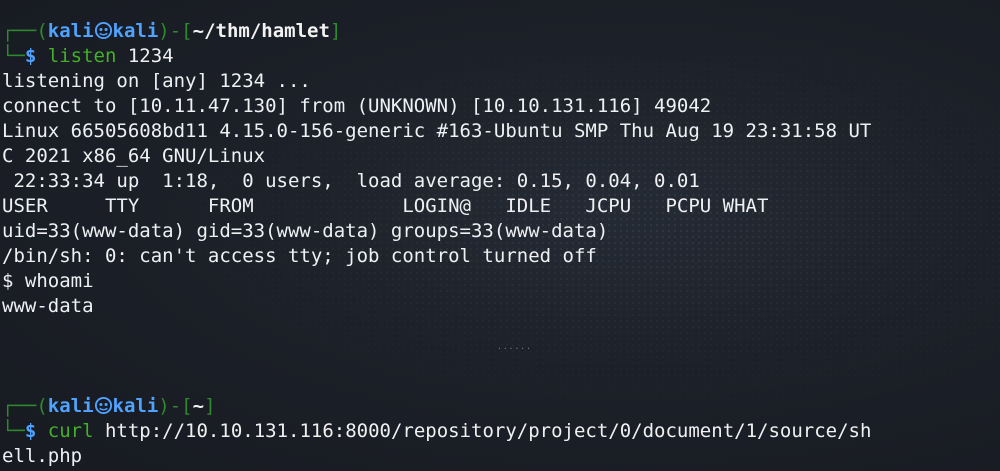 Image resolution: width=1000 pixels, height=471 pixels. I want to click on prompt-path: ~, so click(198, 406).